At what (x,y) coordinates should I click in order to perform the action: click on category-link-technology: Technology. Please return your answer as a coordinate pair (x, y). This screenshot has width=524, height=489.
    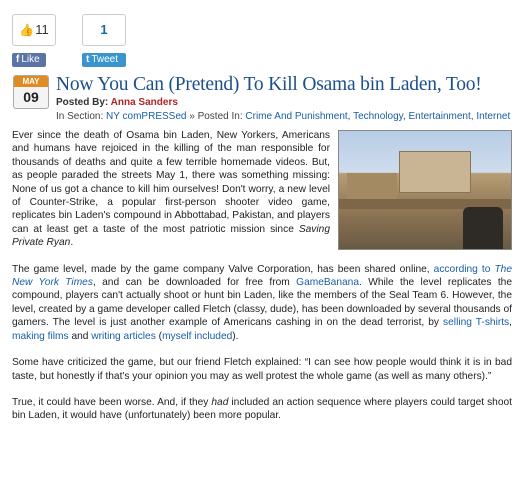
    Looking at the image, I should click on (378, 116).